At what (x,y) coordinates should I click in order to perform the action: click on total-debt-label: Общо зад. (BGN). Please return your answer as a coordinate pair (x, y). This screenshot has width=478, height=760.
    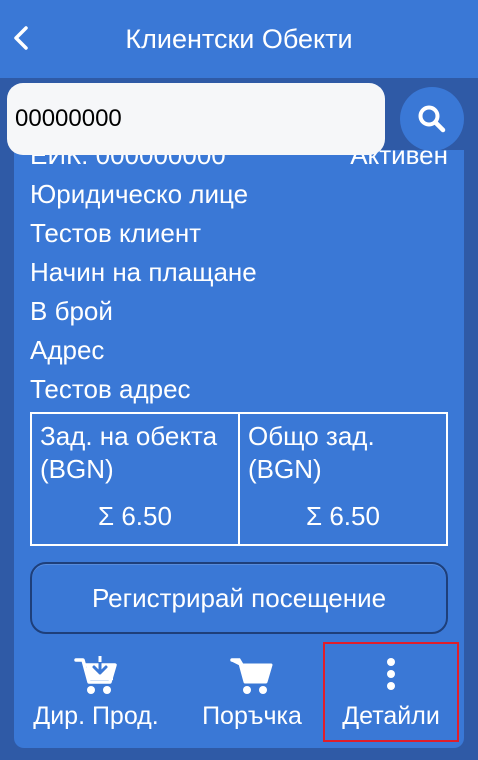
    Looking at the image, I should click on (311, 452).